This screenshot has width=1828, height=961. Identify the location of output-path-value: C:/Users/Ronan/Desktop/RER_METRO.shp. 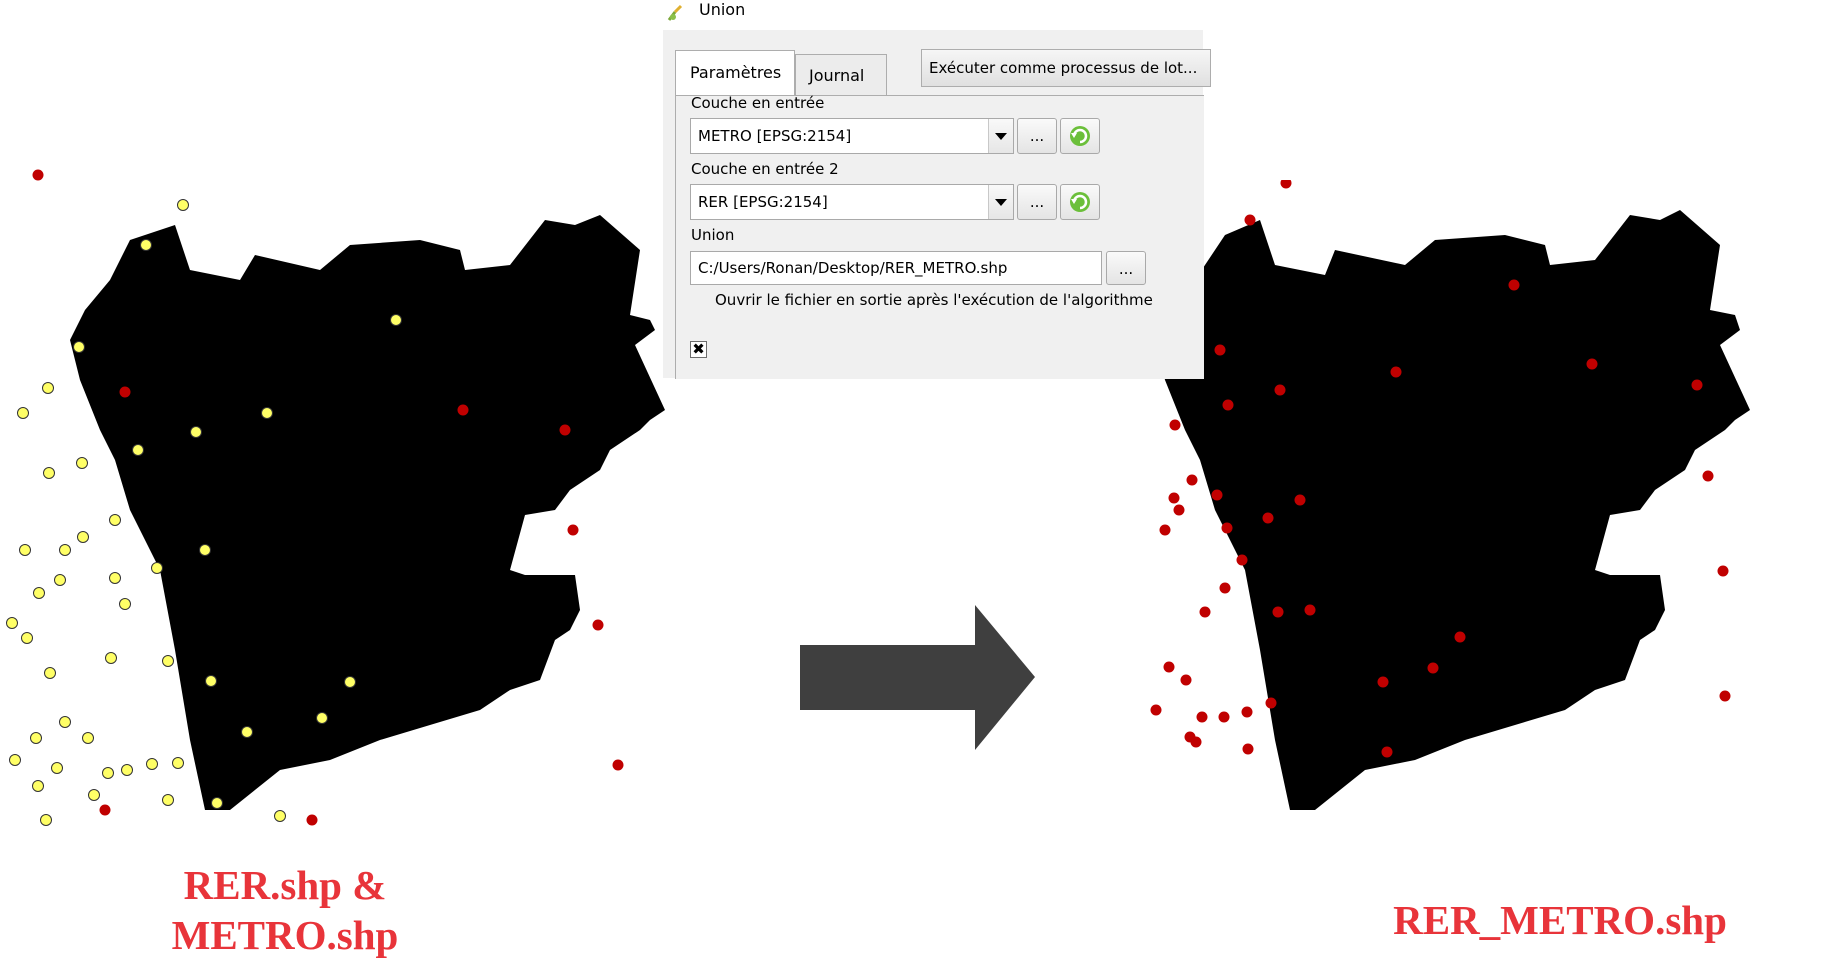
(853, 268).